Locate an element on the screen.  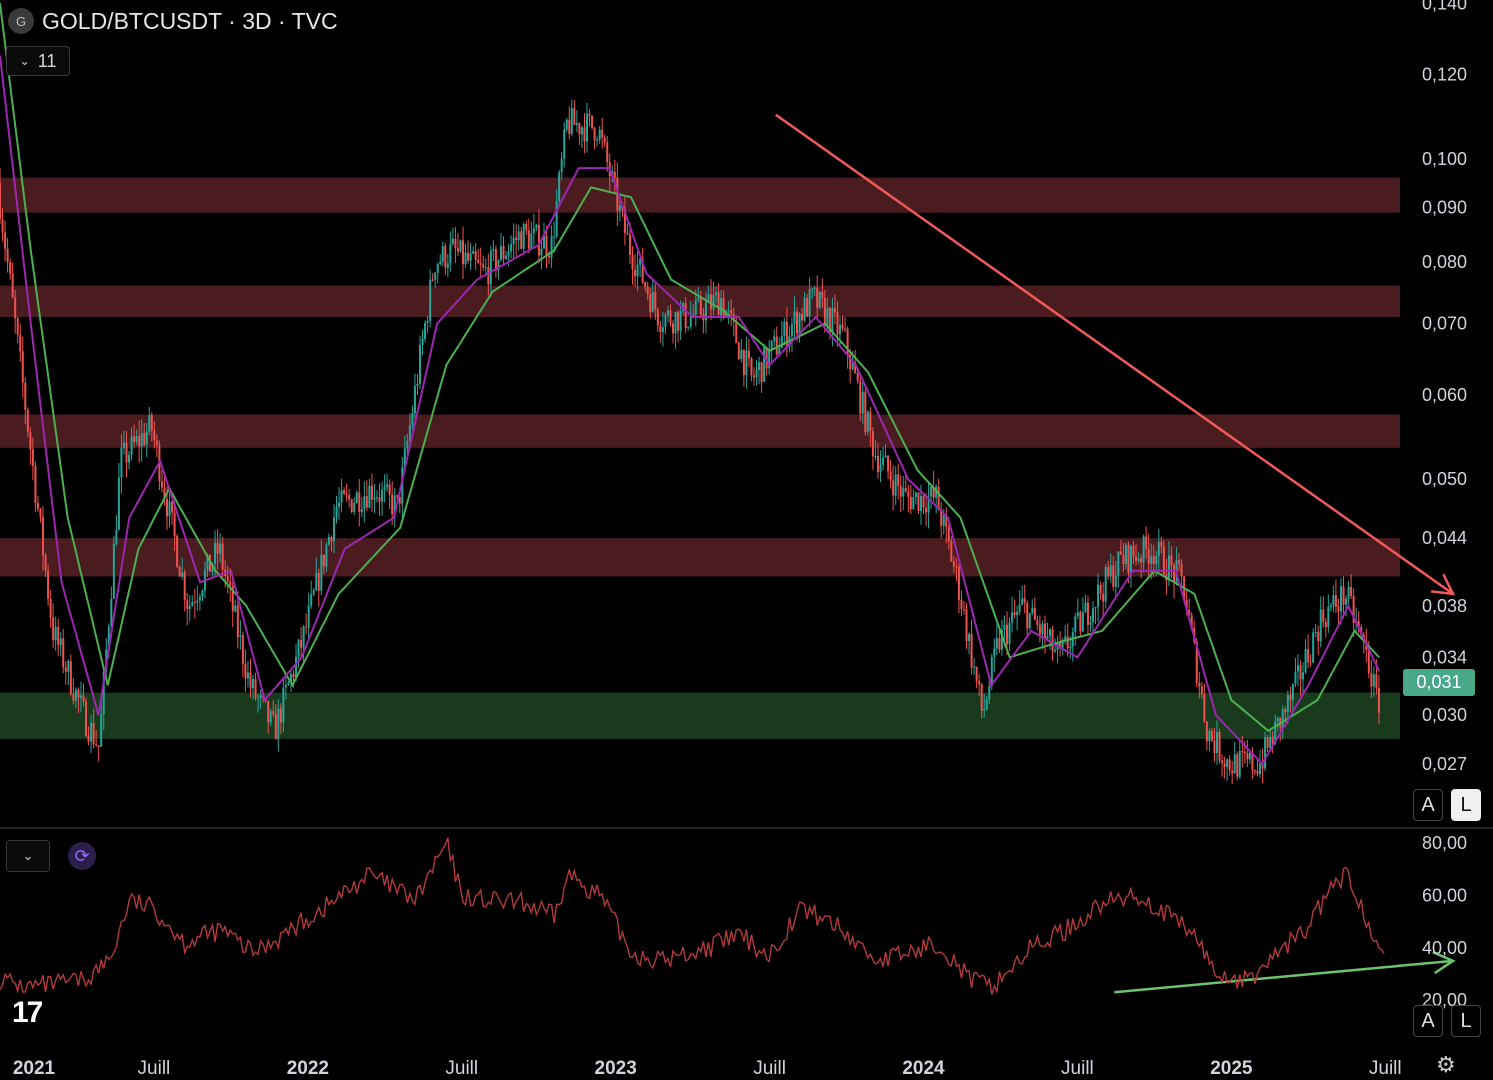
rsi-collapse-button: ⌄ is located at coordinates (28, 856).